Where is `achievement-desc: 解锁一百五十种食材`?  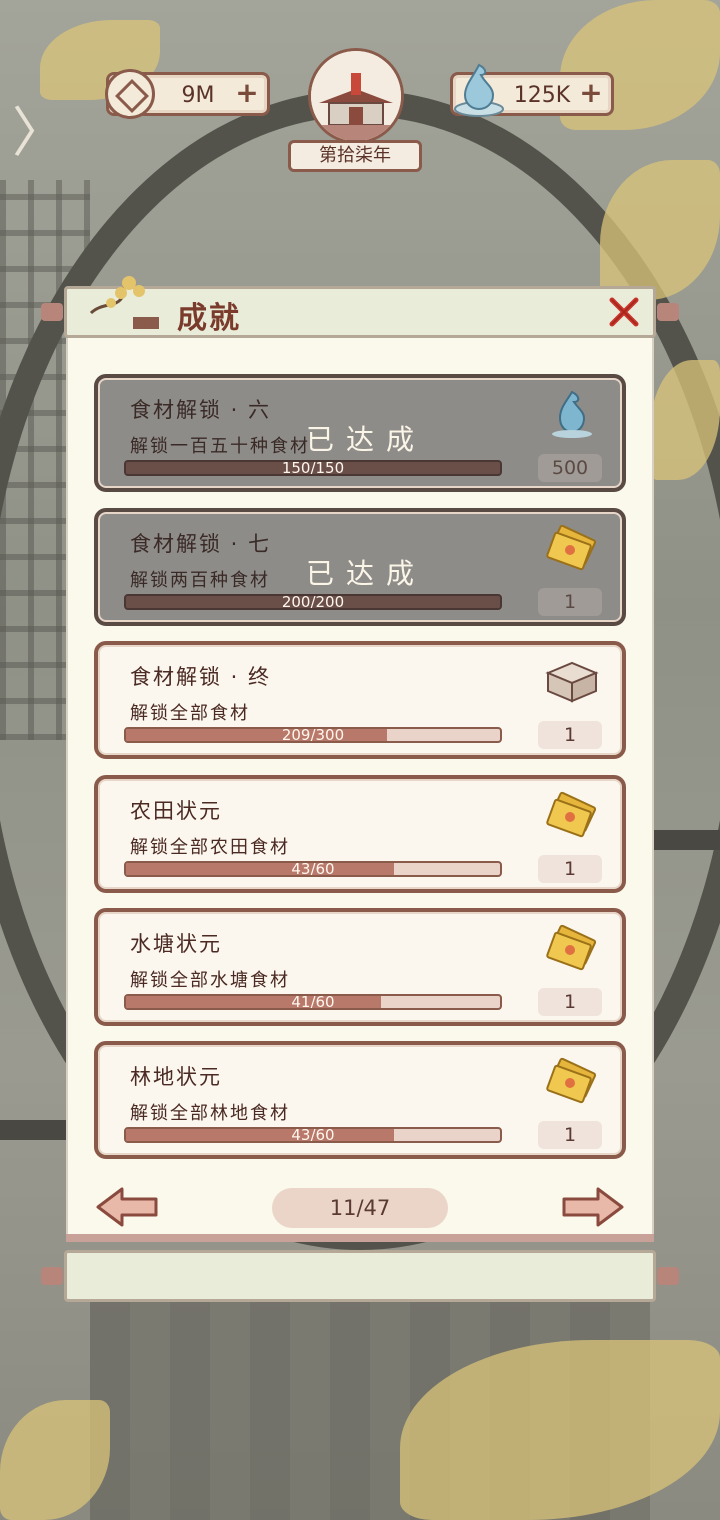
achievement-desc: 解锁一百五十种食材 is located at coordinates (220, 446).